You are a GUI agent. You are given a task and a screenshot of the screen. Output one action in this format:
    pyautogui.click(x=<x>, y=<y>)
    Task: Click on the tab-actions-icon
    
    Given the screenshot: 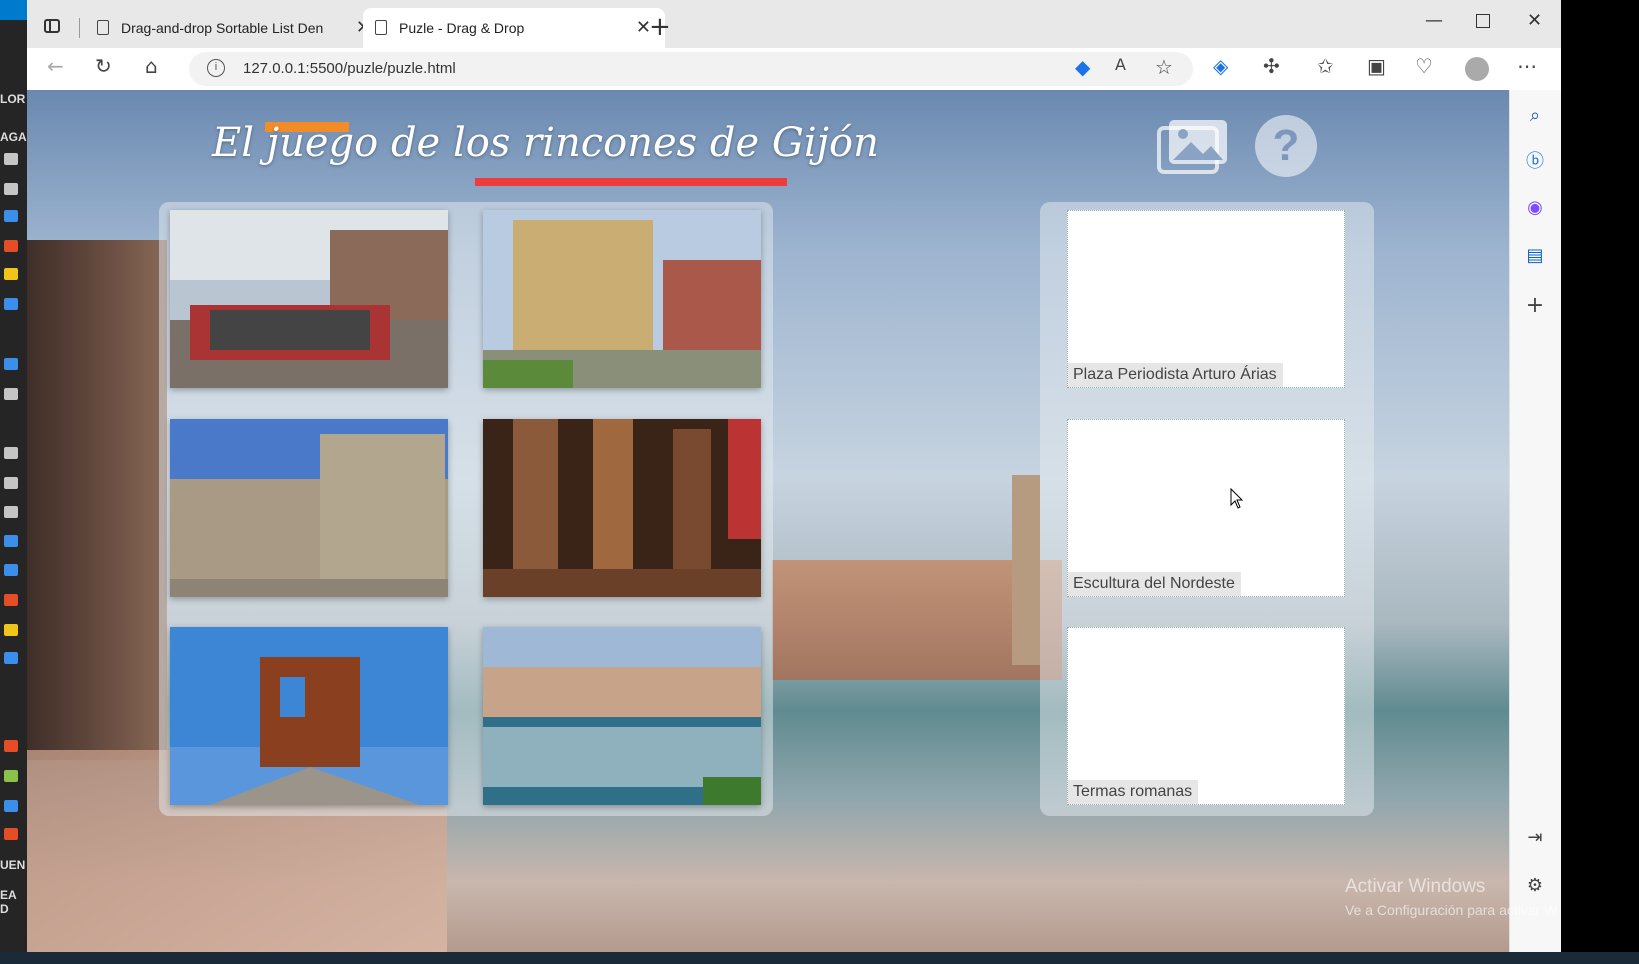 What is the action you would take?
    pyautogui.click(x=52, y=26)
    